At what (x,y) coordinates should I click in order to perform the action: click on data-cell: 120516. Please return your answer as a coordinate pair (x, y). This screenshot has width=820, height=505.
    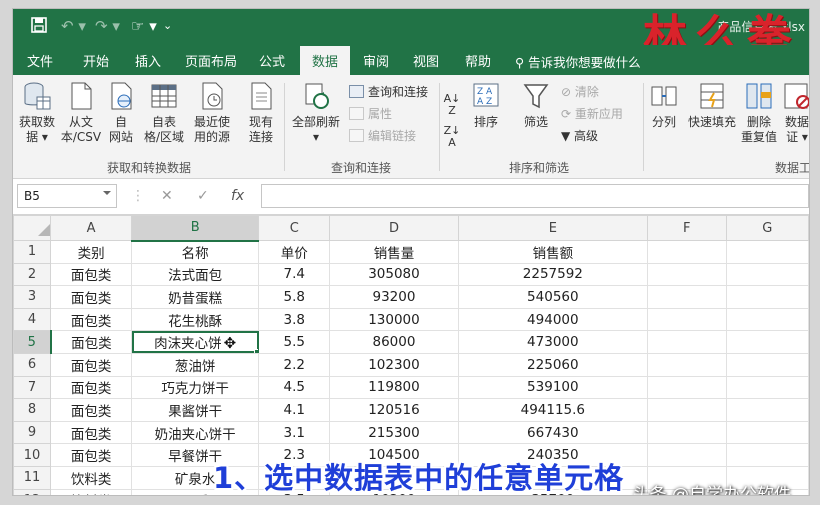
    Looking at the image, I should click on (394, 410).